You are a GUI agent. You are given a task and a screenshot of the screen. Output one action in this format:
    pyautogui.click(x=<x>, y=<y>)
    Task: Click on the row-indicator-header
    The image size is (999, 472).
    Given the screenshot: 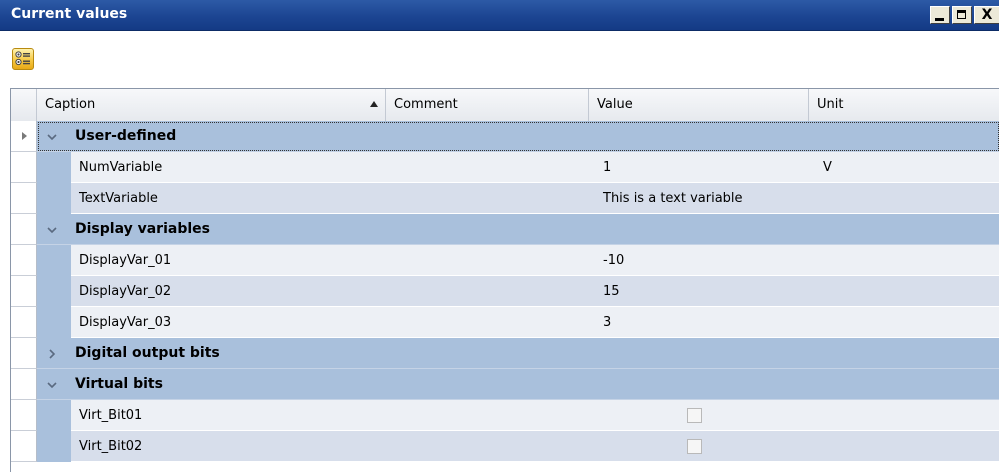 What is the action you would take?
    pyautogui.click(x=24, y=105)
    